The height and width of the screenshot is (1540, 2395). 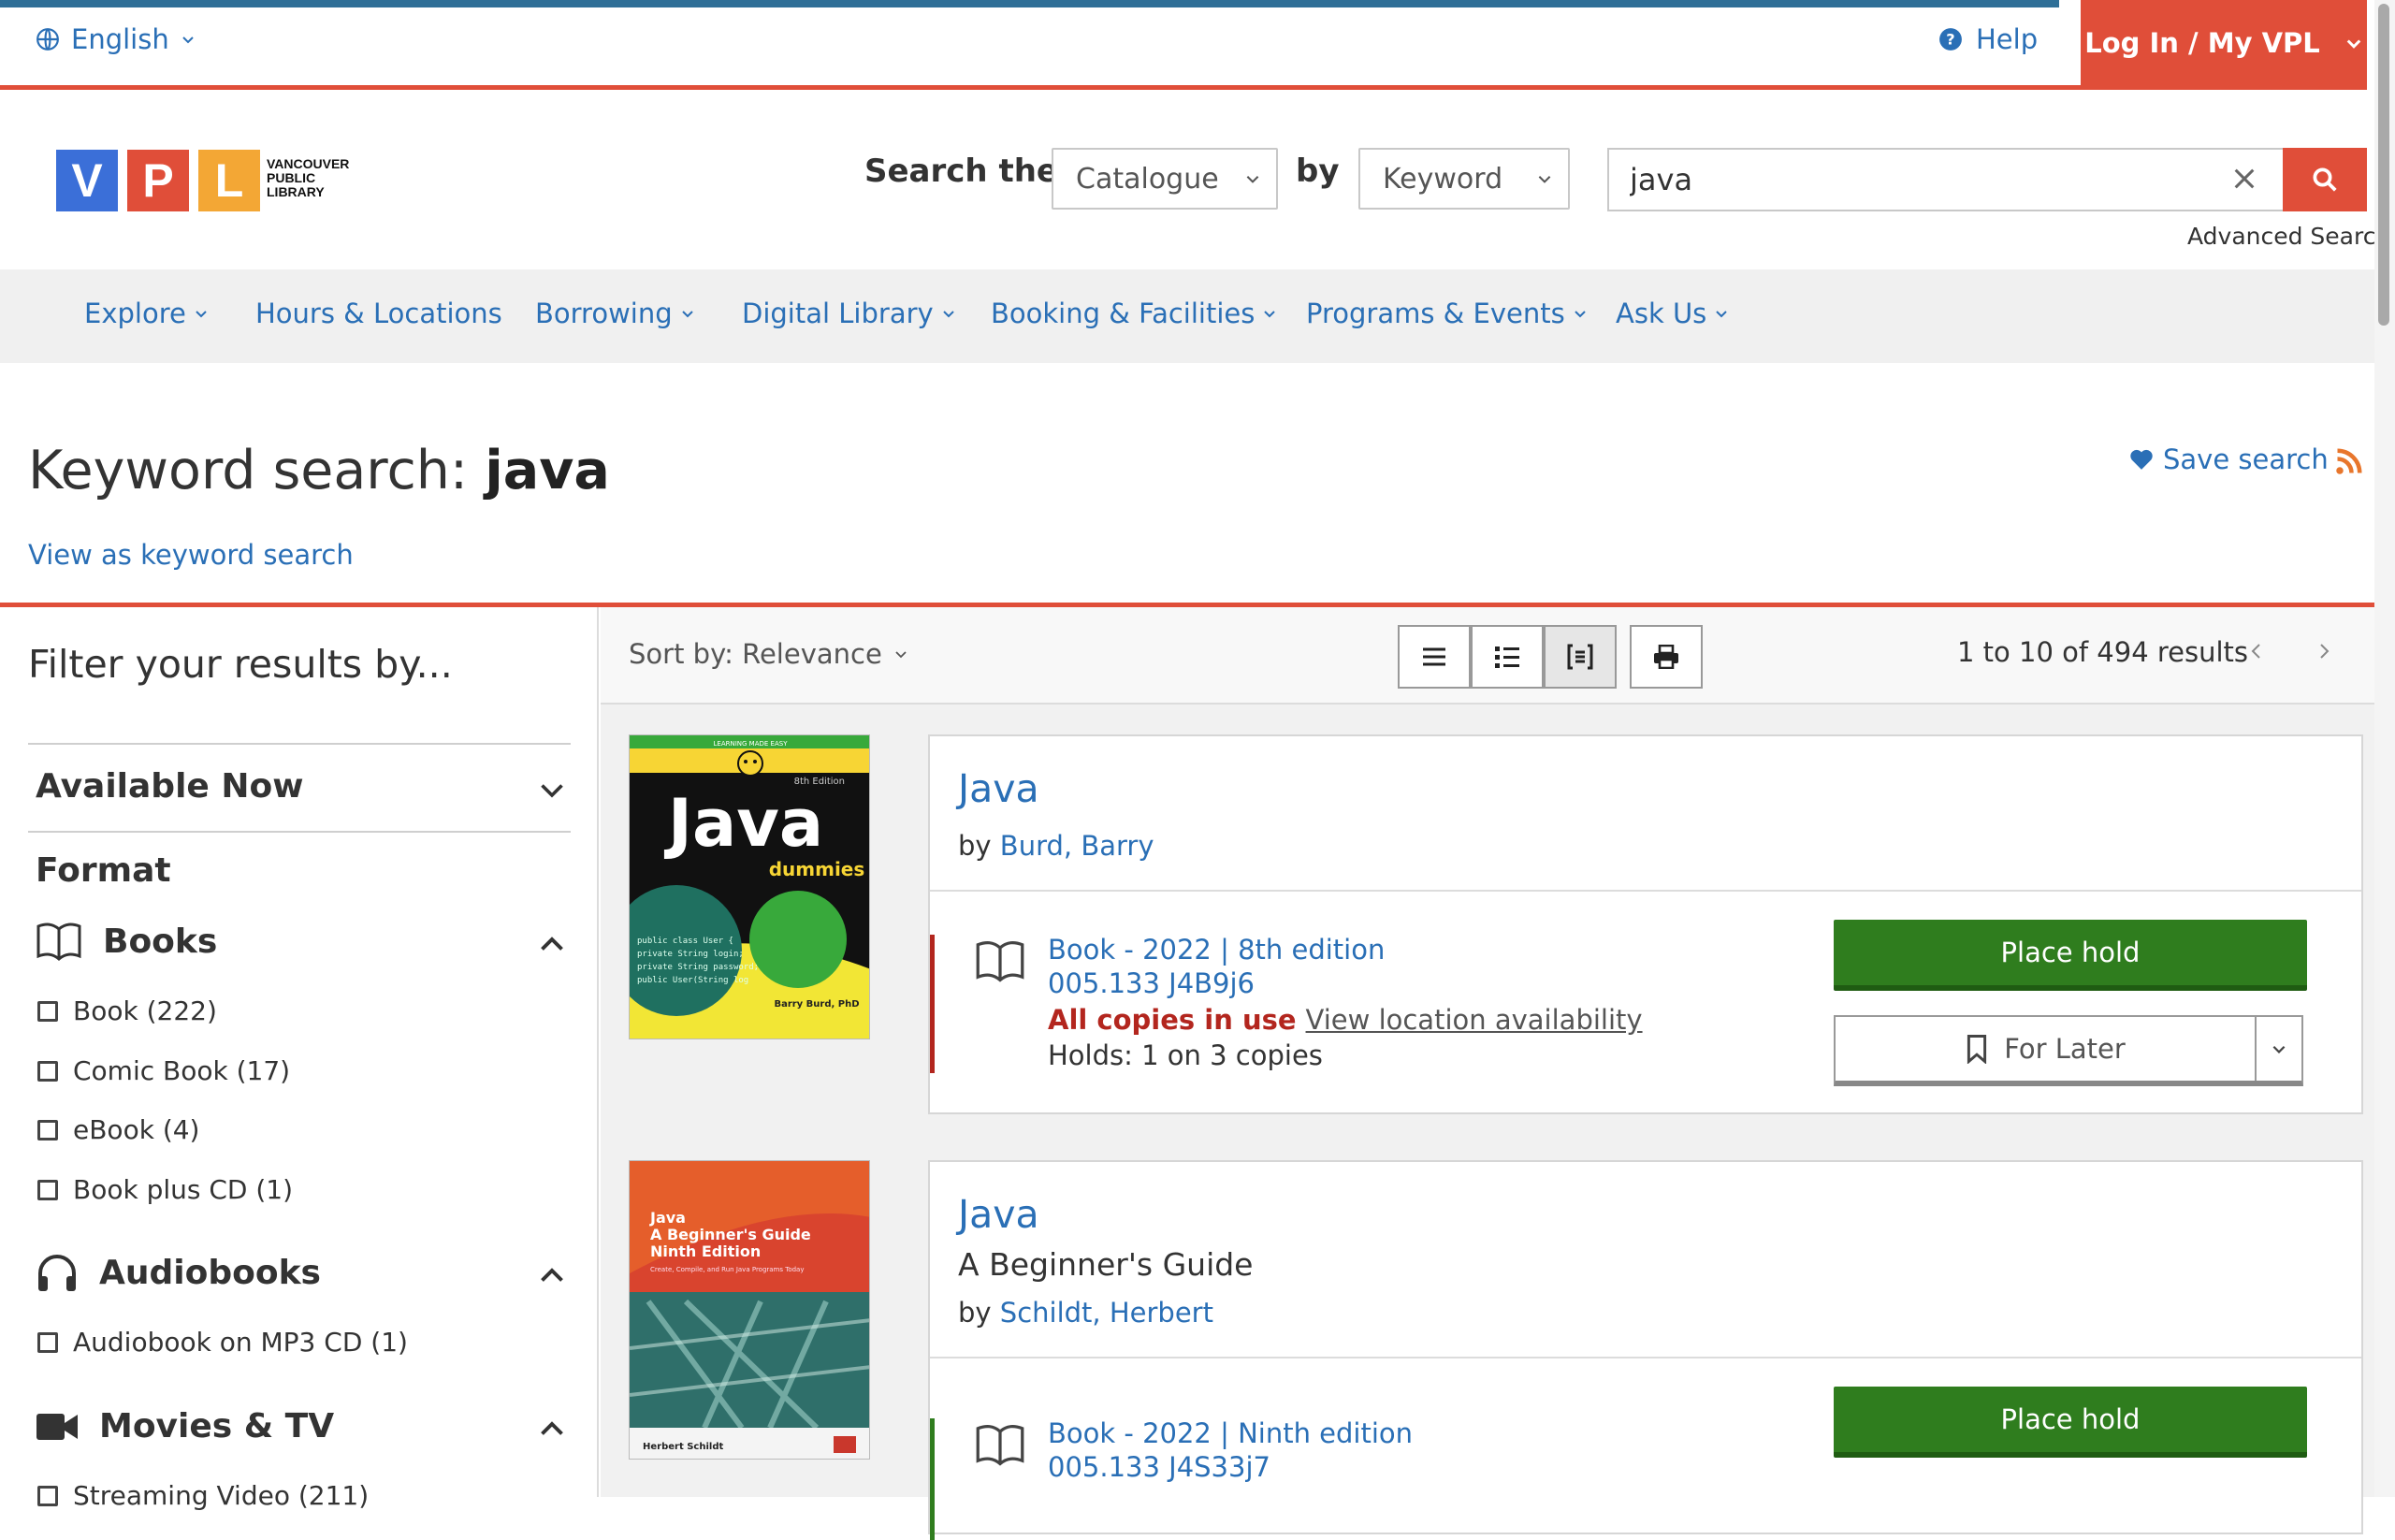 I want to click on nav-digital-library: Digital Library, so click(x=849, y=314).